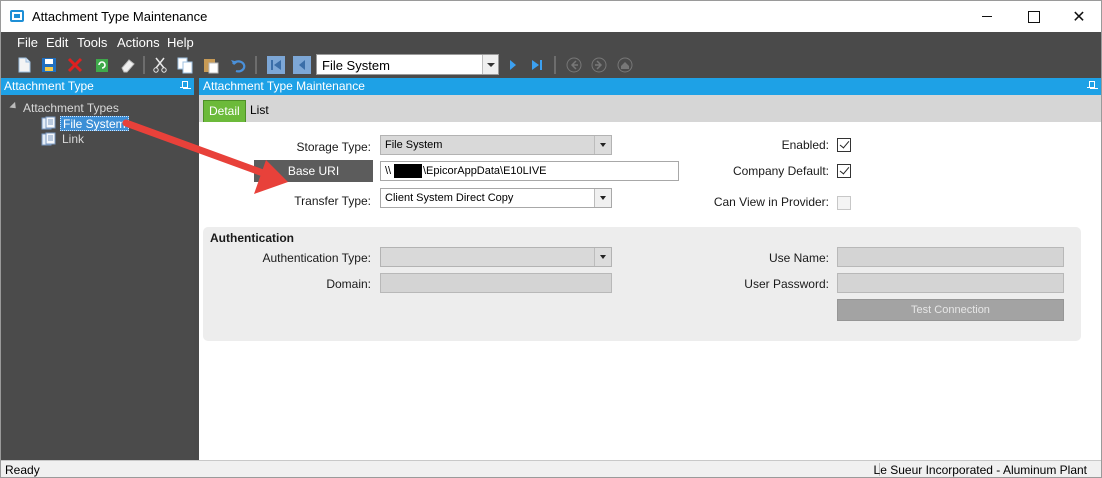 This screenshot has width=1102, height=478. What do you see at coordinates (771, 202) in the screenshot?
I see `can-view-in-provider-label: Can View in Provider:` at bounding box center [771, 202].